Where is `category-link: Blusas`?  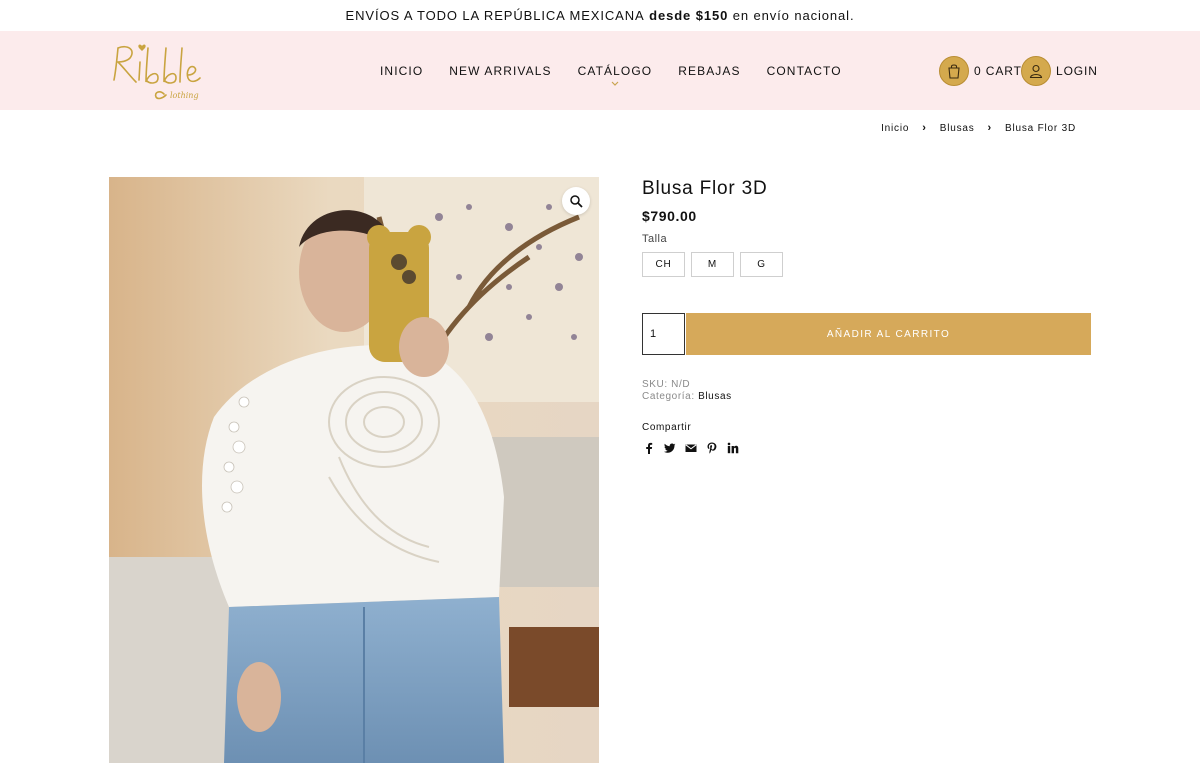
category-link: Blusas is located at coordinates (715, 396).